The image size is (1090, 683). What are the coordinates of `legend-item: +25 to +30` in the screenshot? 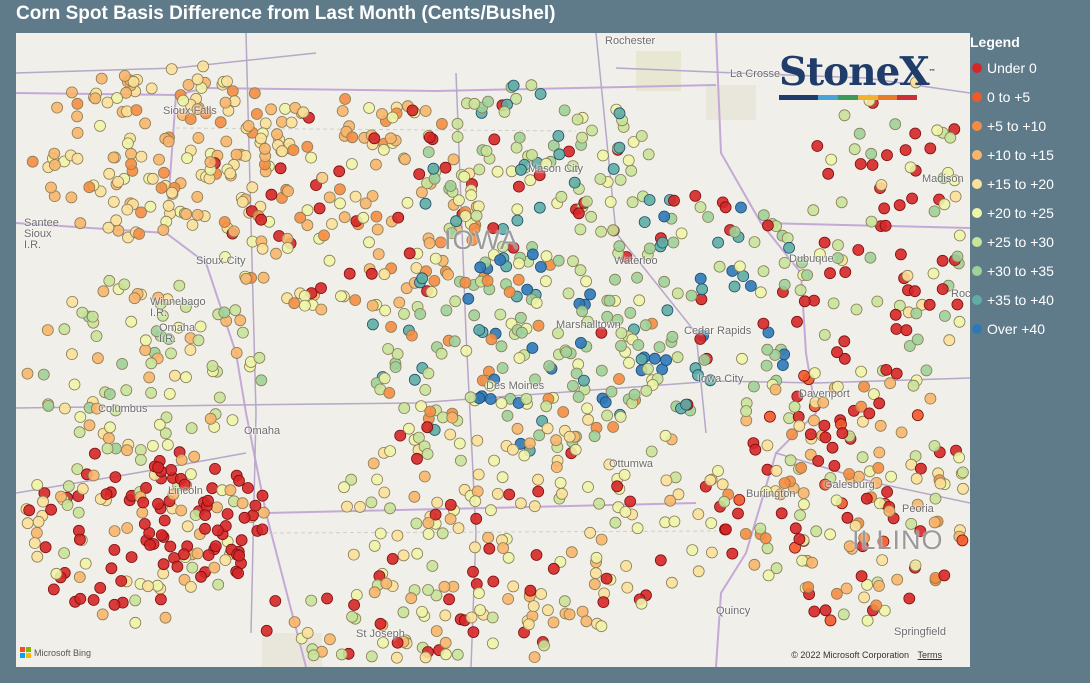 It's located at (1030, 241).